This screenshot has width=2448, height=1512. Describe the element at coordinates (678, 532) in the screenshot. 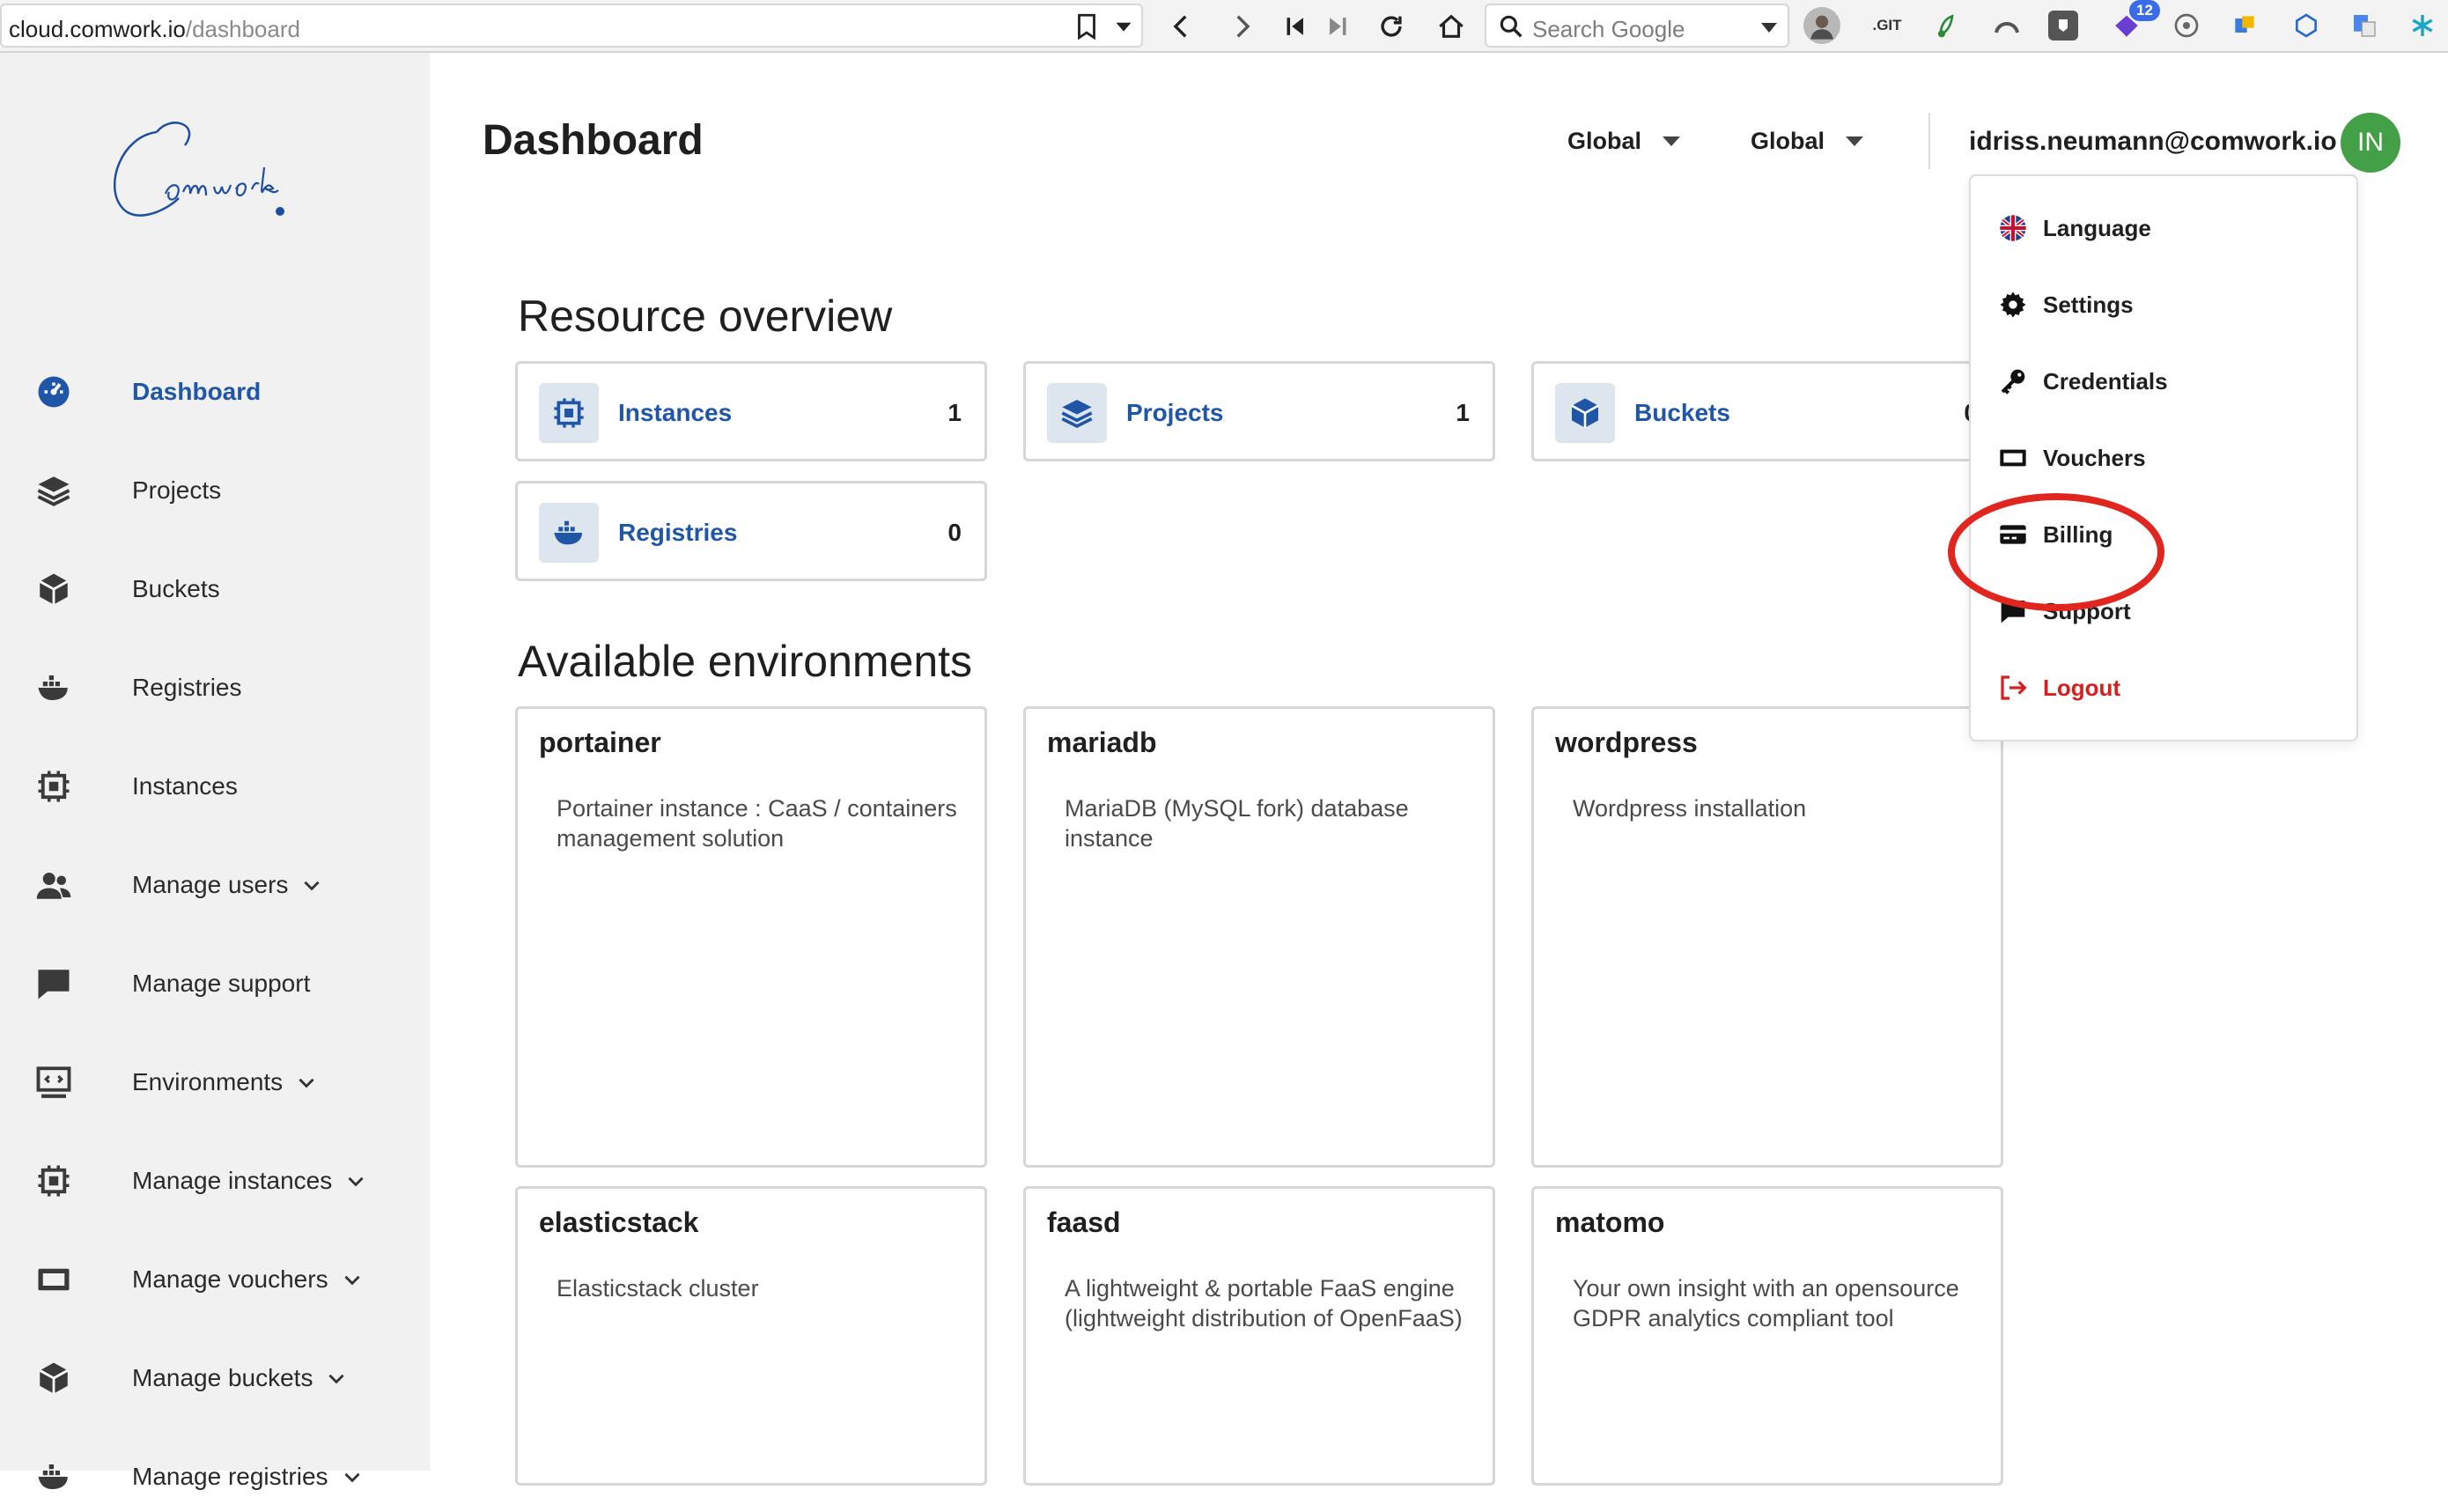

I see `resource-card-label: Registries` at that location.